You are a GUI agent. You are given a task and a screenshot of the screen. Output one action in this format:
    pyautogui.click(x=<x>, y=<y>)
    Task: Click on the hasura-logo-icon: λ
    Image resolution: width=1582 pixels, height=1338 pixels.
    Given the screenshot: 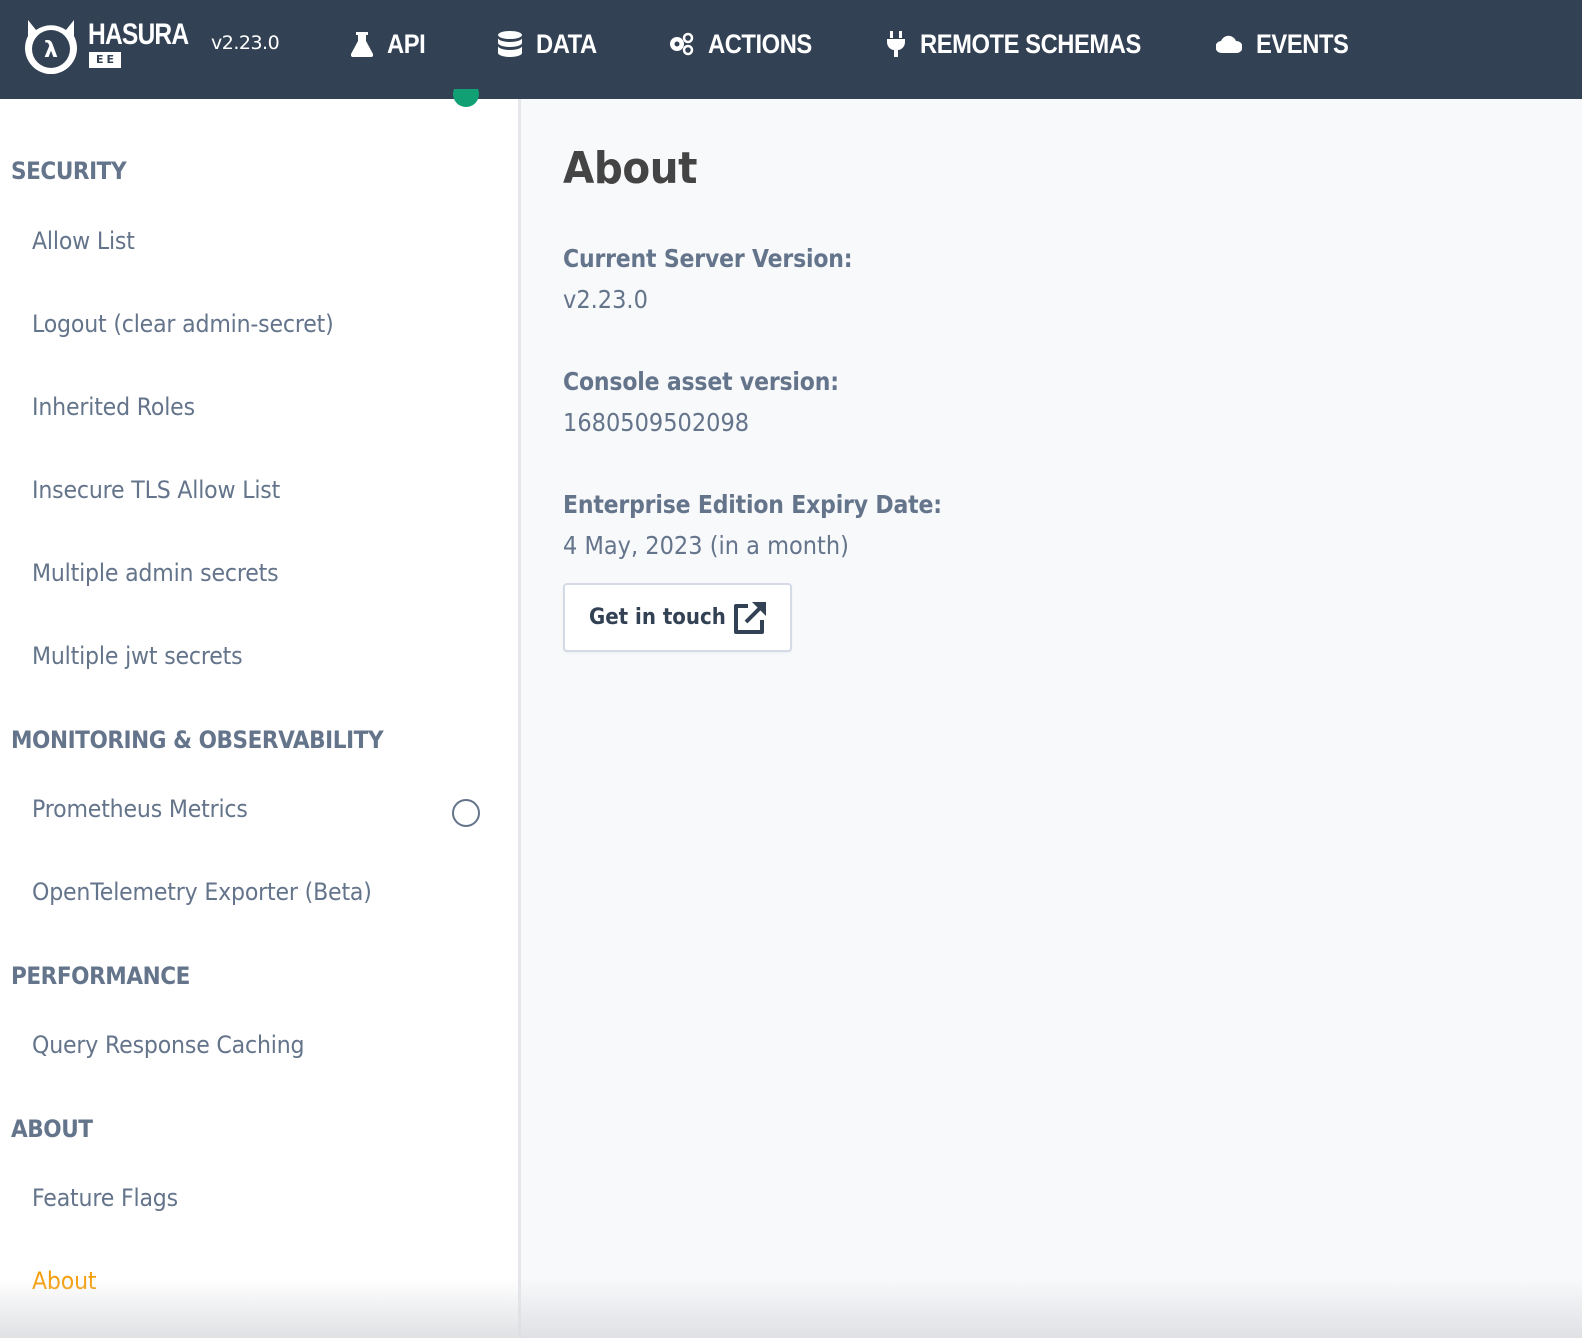 What is the action you would take?
    pyautogui.click(x=51, y=45)
    